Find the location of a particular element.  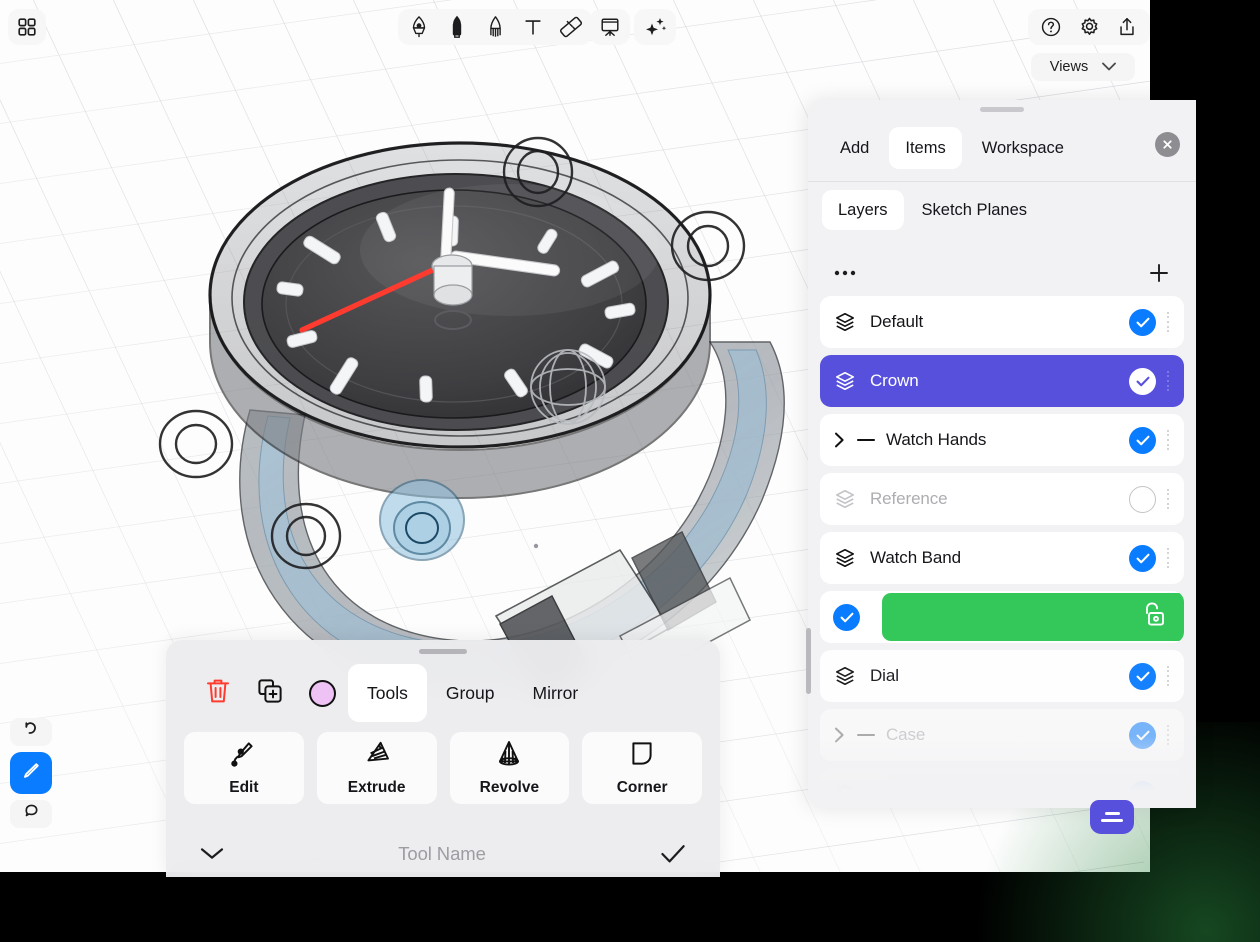

unlock-action-button is located at coordinates (1033, 617).